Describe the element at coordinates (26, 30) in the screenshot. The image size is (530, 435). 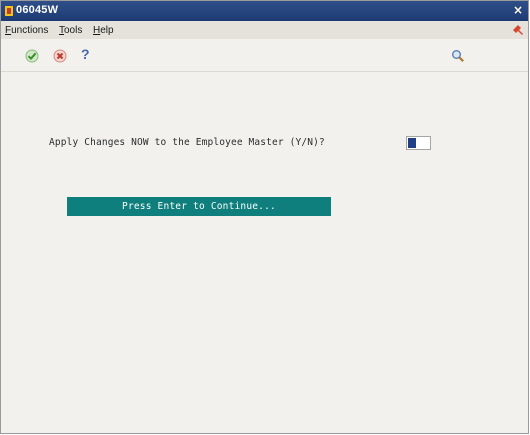
I see `menu-functions: Functions` at that location.